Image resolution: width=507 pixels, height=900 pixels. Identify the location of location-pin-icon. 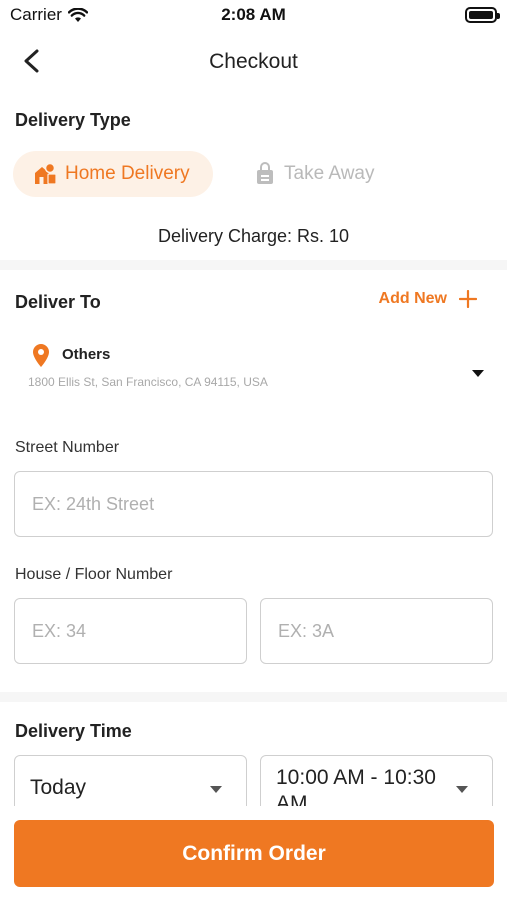
(41, 355).